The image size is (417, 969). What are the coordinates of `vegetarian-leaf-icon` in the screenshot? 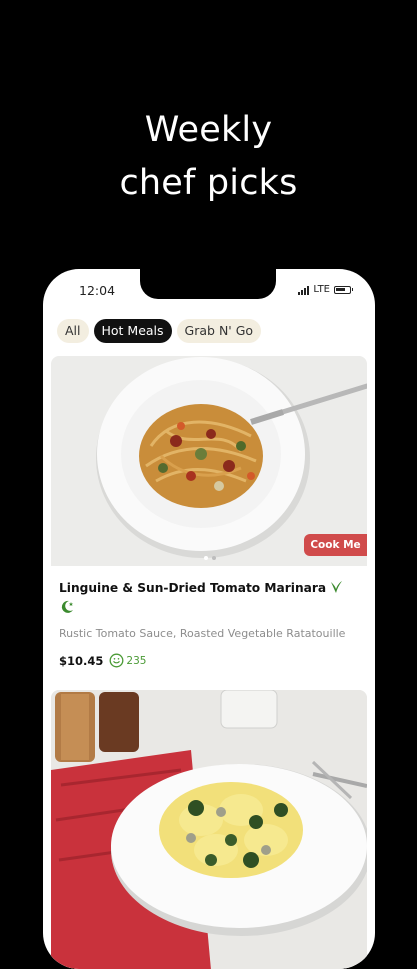 It's located at (336, 589).